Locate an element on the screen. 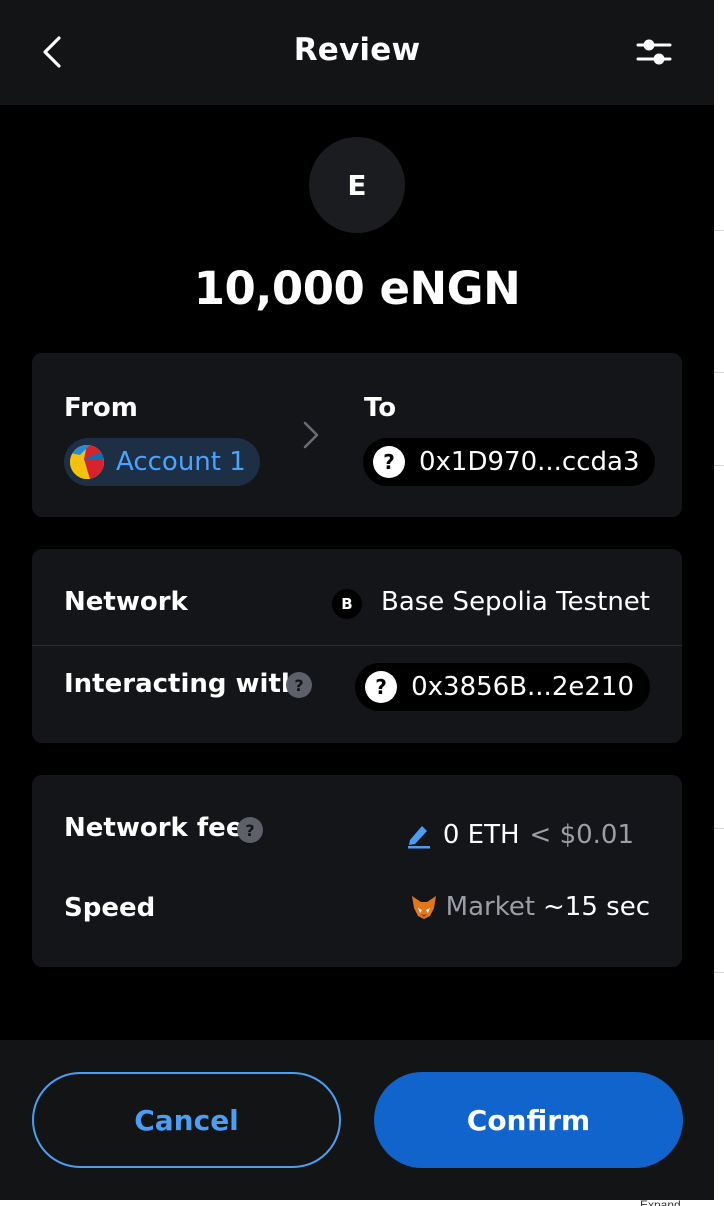  network-icon: B is located at coordinates (347, 604).